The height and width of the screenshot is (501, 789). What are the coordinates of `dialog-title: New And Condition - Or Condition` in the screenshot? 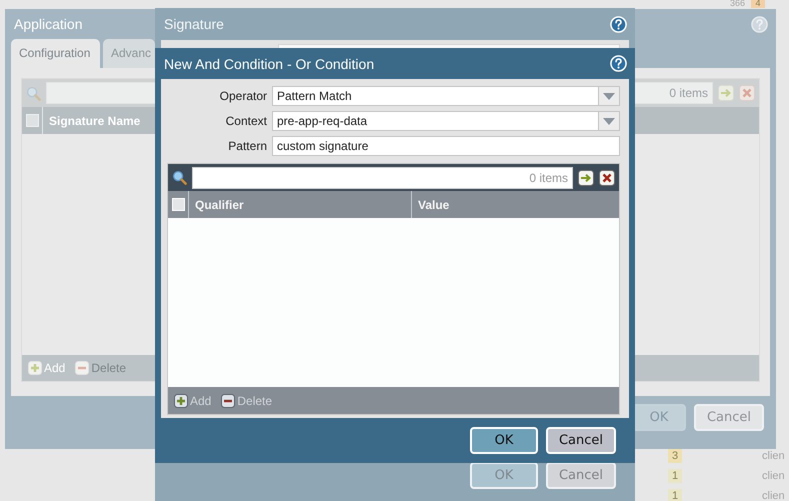 It's located at (269, 64).